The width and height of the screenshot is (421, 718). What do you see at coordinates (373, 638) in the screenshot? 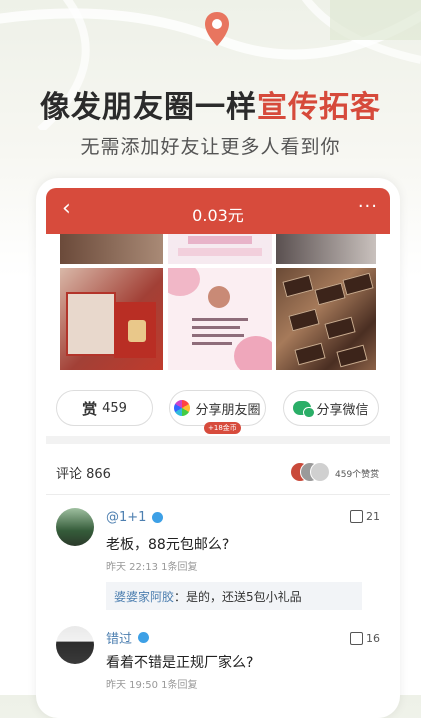
I see `like-count: 16` at bounding box center [373, 638].